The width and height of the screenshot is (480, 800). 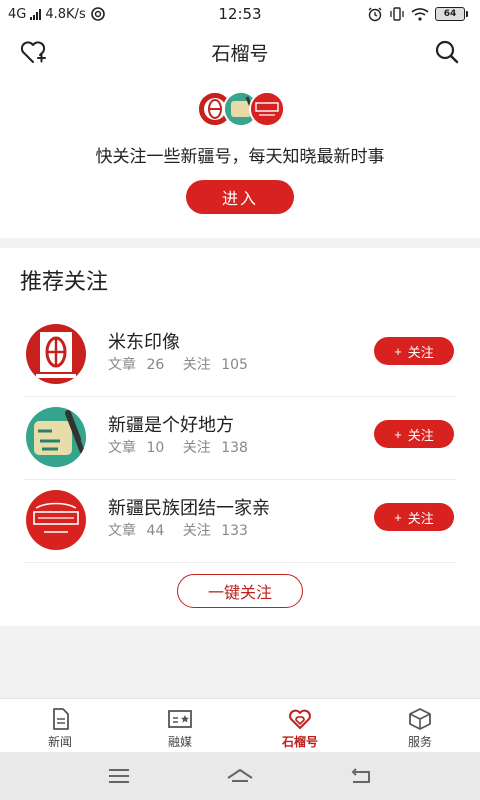 What do you see at coordinates (447, 52) in the screenshot?
I see `search-icon` at bounding box center [447, 52].